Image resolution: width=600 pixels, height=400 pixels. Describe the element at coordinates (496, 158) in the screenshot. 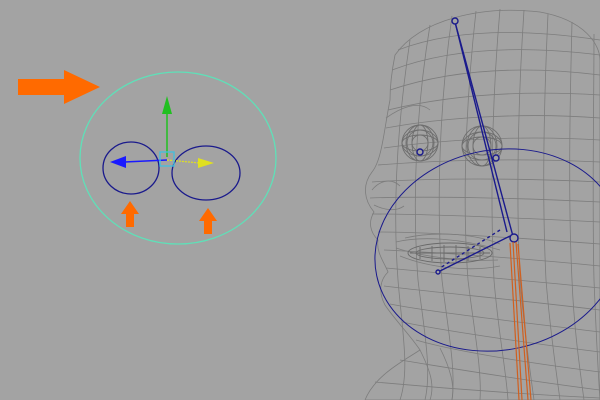

I see `eye-joint-right` at that location.